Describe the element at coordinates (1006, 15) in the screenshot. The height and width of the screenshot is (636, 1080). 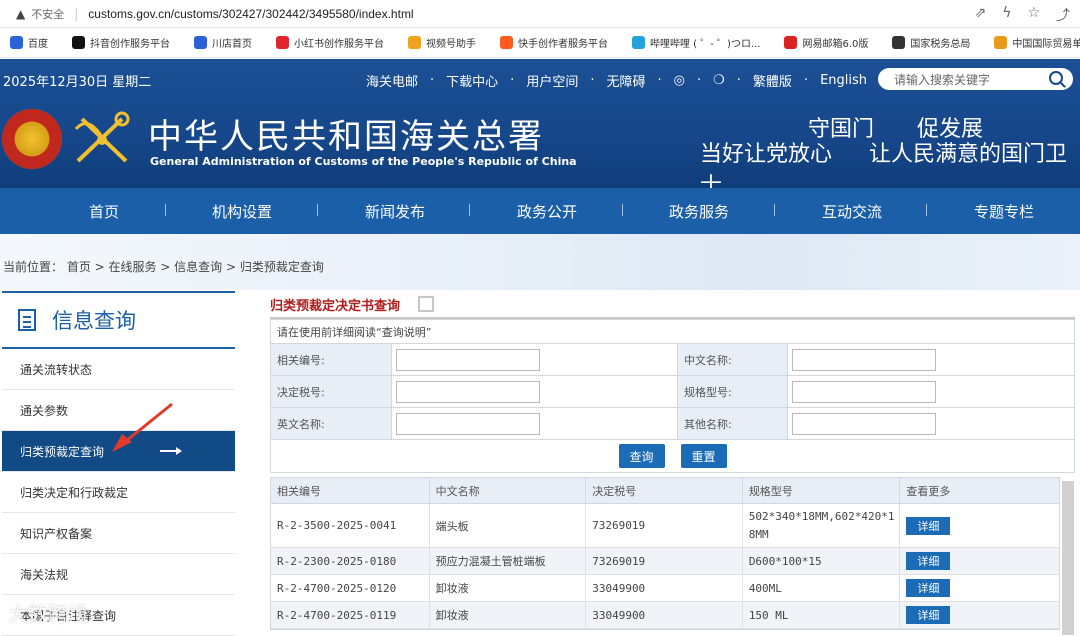
I see `lightning-icon: ϟ` at that location.